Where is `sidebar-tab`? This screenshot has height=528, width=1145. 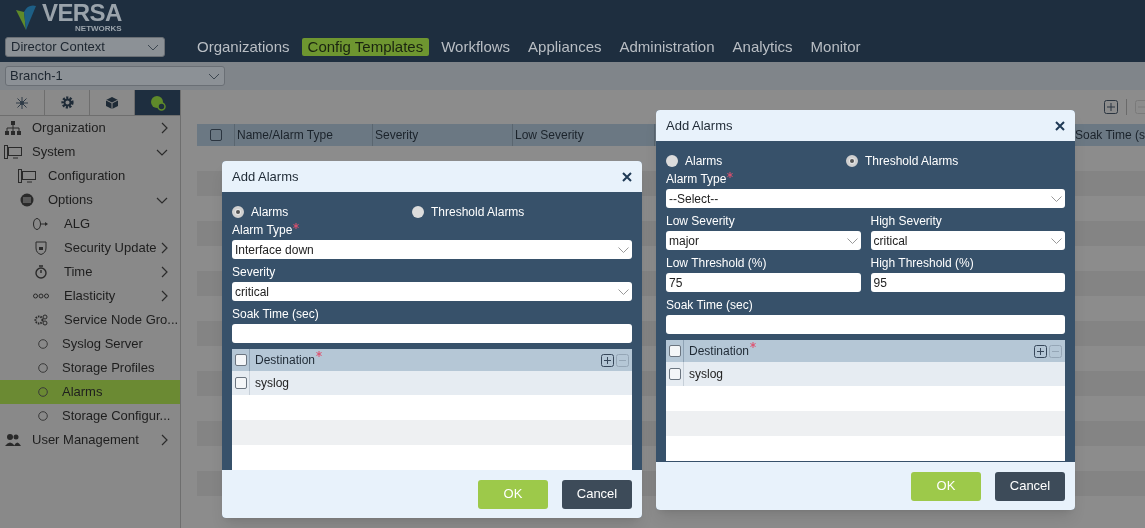 sidebar-tab is located at coordinates (157, 102).